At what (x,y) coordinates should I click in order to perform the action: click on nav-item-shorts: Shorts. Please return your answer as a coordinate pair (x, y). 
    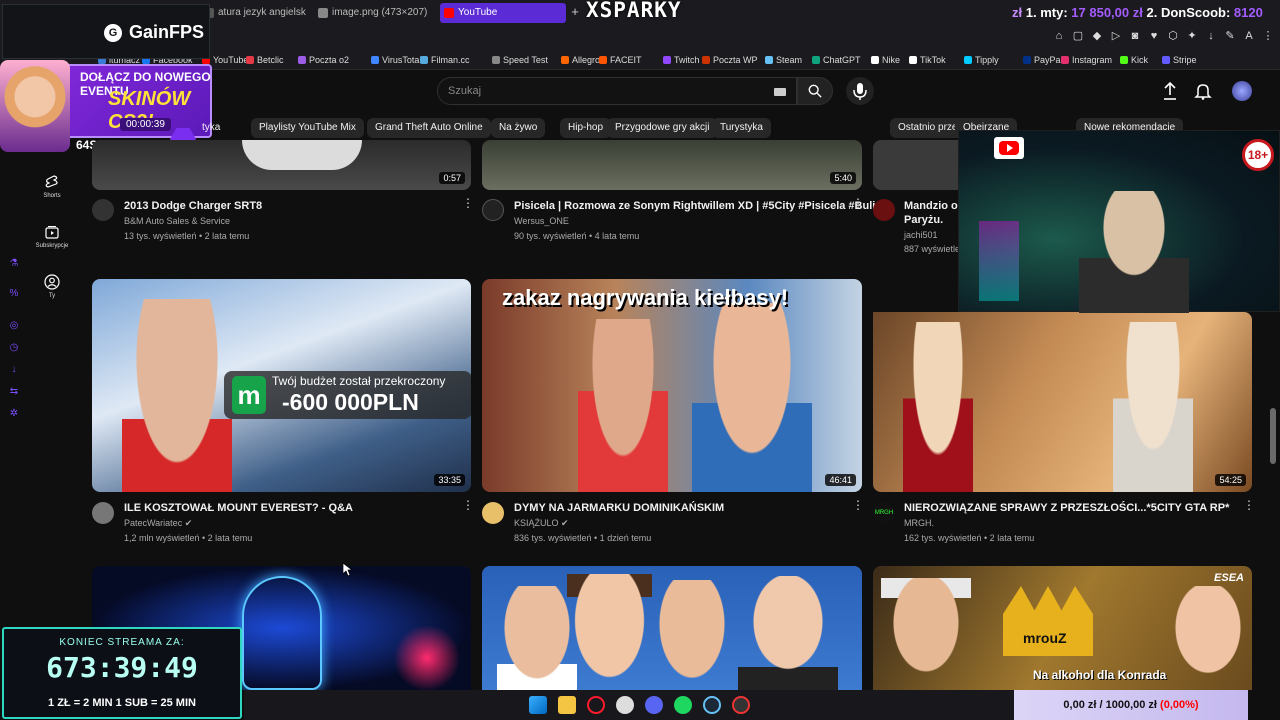
    Looking at the image, I should click on (52, 186).